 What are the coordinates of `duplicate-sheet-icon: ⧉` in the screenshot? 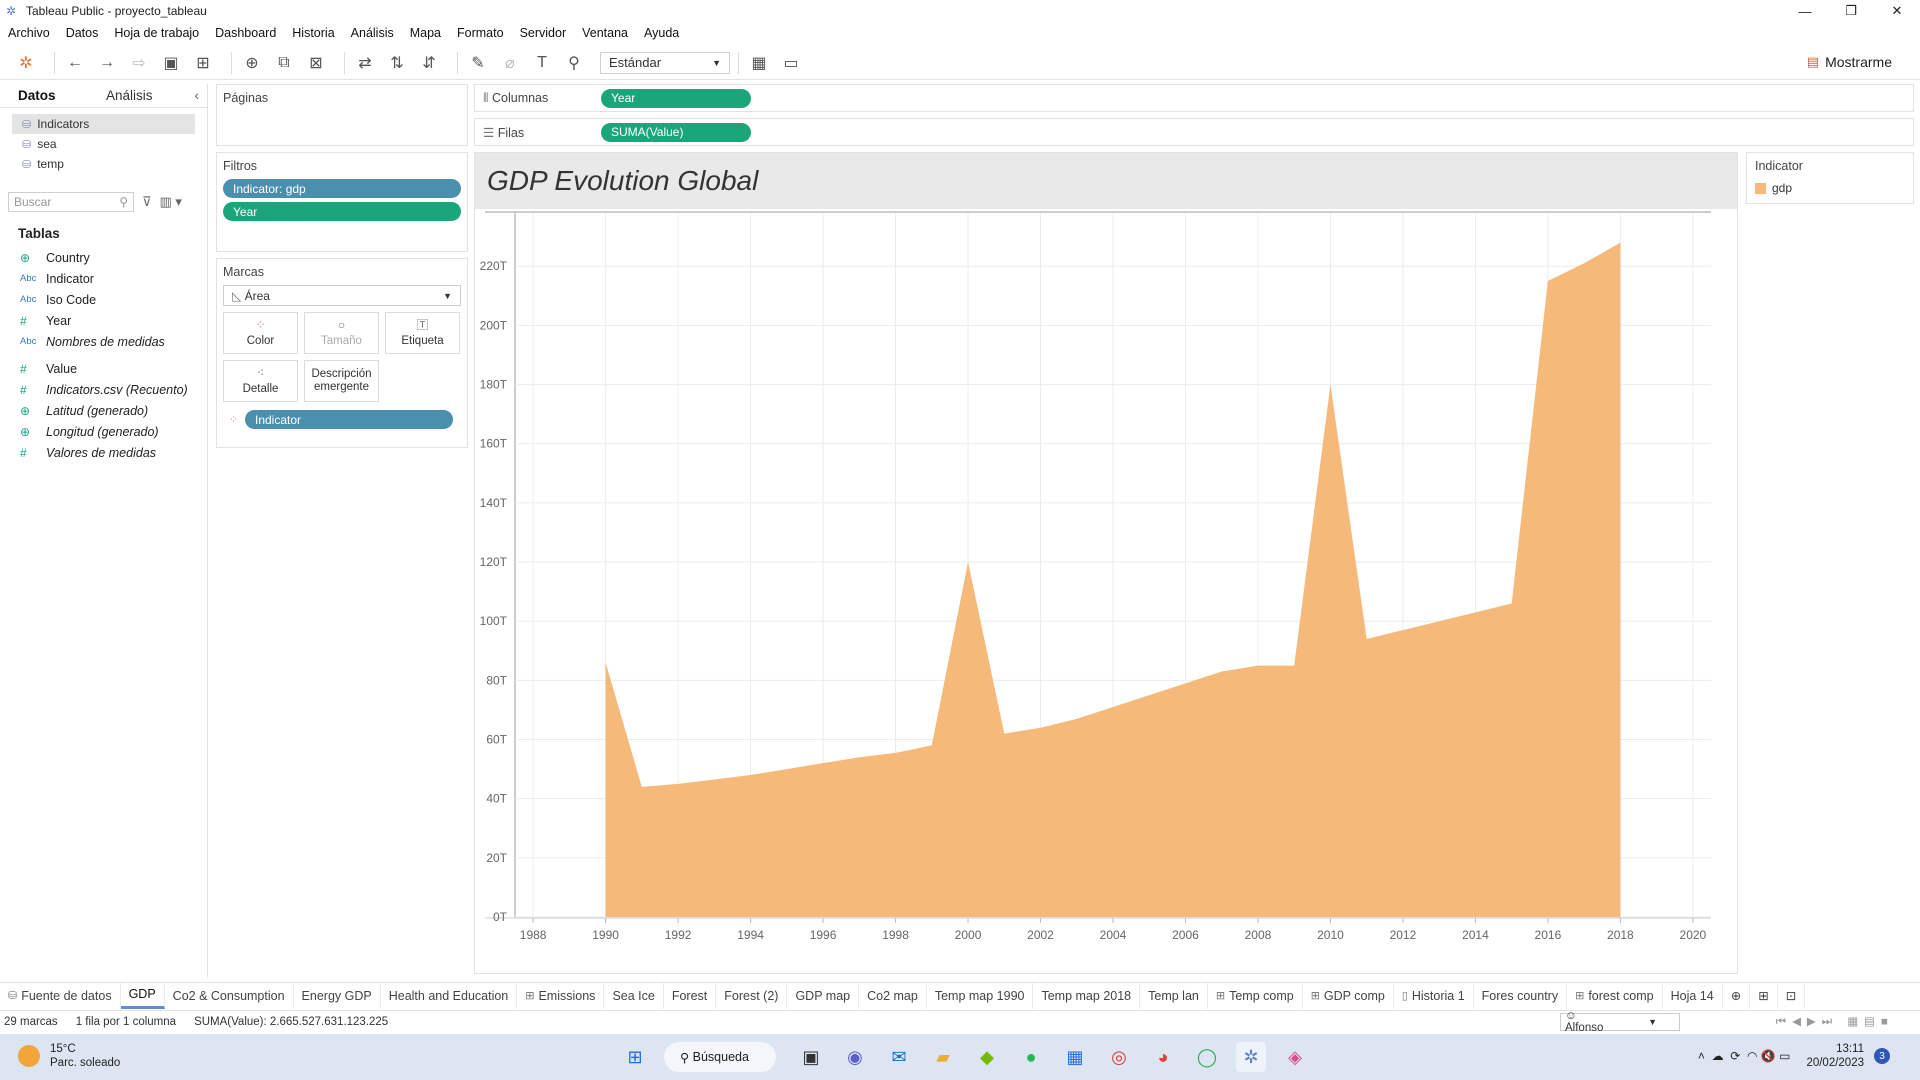 It's located at (284, 63).